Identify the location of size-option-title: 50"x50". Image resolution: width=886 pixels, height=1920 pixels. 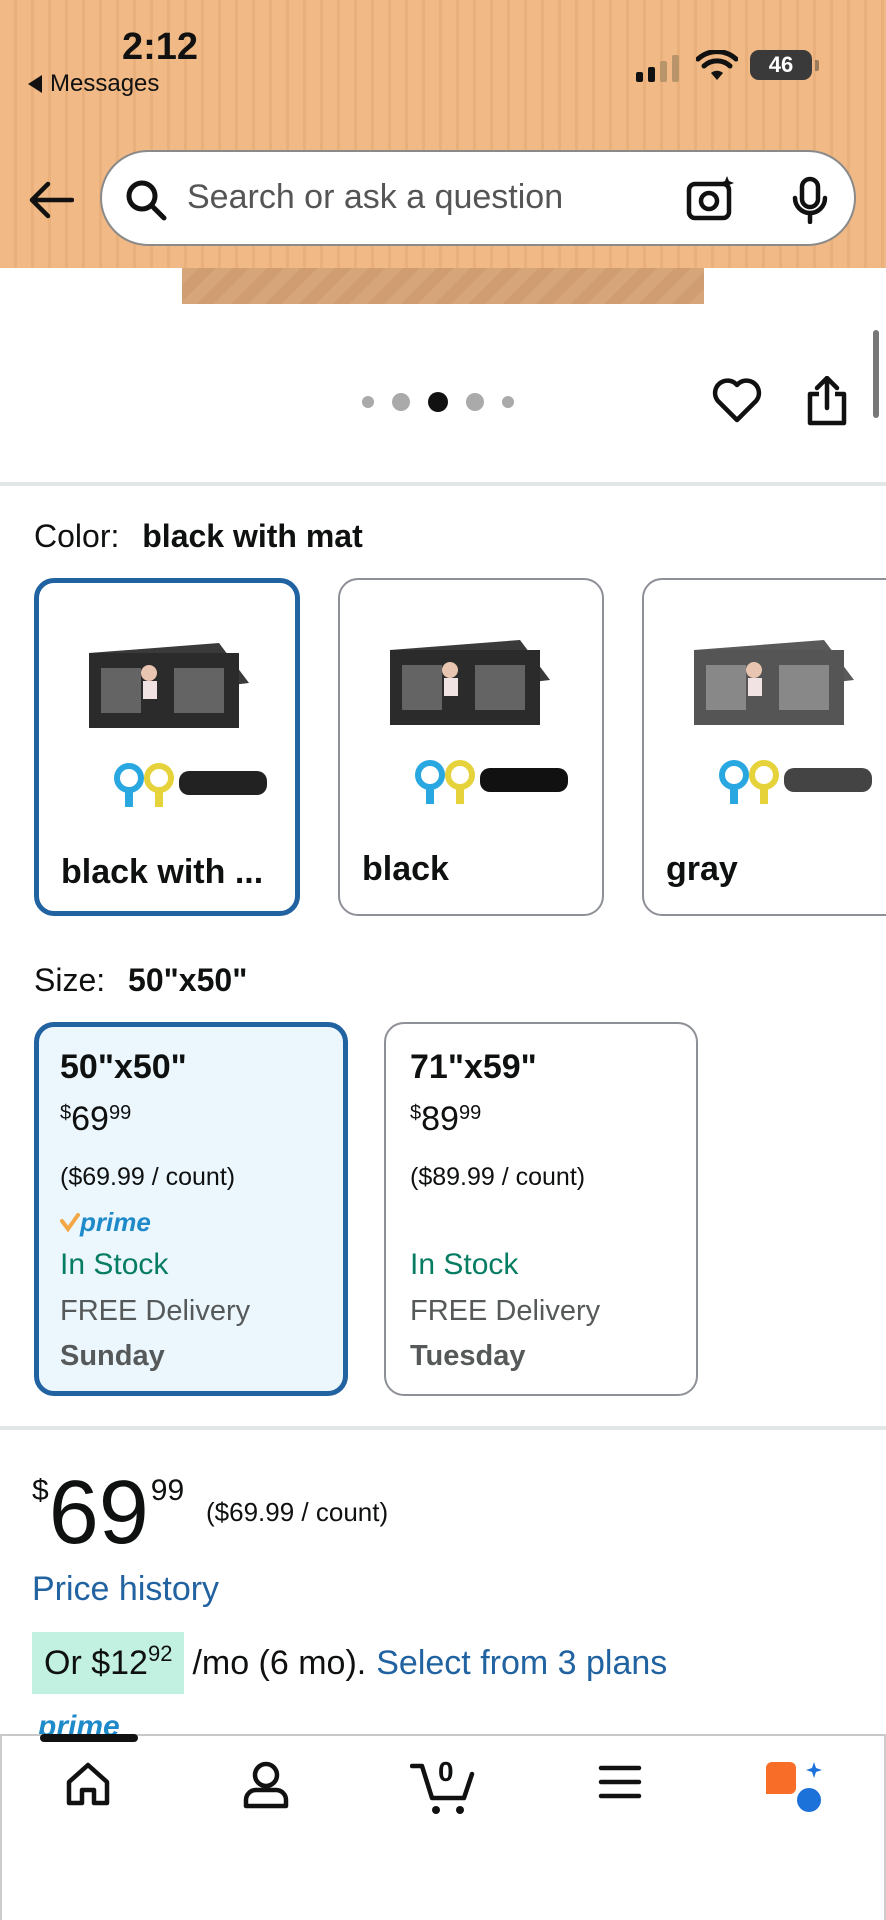
(123, 1067).